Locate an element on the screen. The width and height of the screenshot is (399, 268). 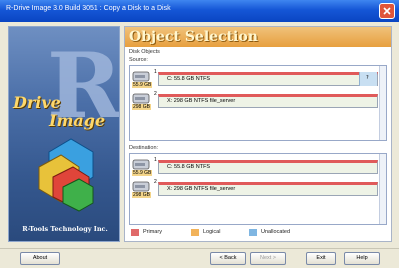
close-icon is located at coordinates (387, 11).